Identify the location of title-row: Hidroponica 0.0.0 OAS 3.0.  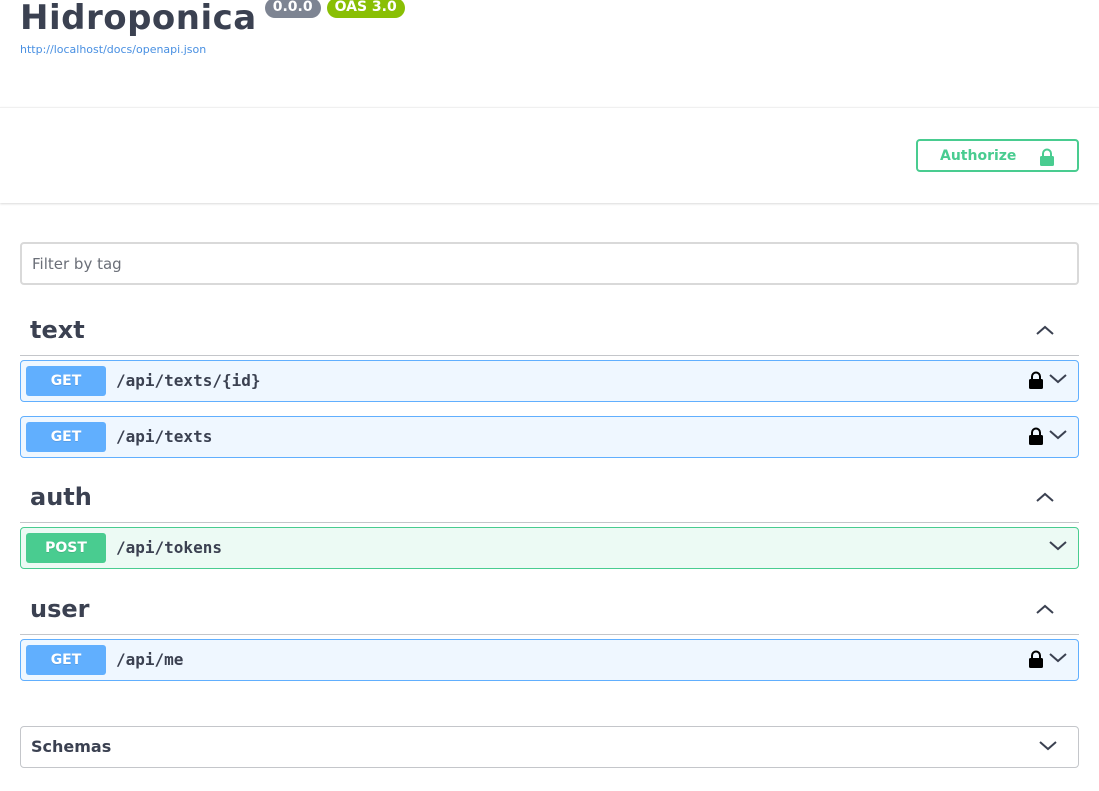
(212, 18).